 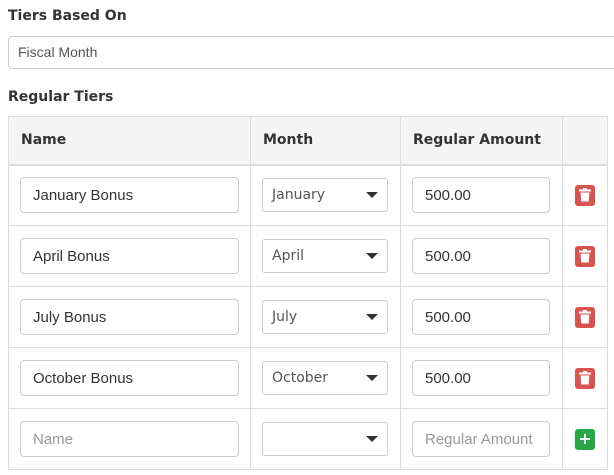 I want to click on column-header-month: Month, so click(x=325, y=141).